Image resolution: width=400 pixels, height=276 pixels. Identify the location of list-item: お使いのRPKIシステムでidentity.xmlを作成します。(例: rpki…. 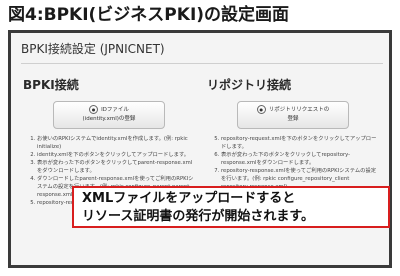
(116, 143).